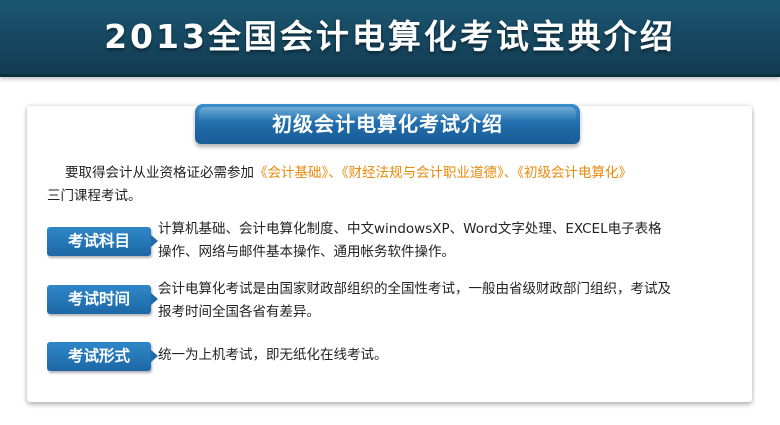 This screenshot has height=425, width=780. Describe the element at coordinates (102, 241) in the screenshot. I see `label-exam-subjects: 考试科目` at that location.